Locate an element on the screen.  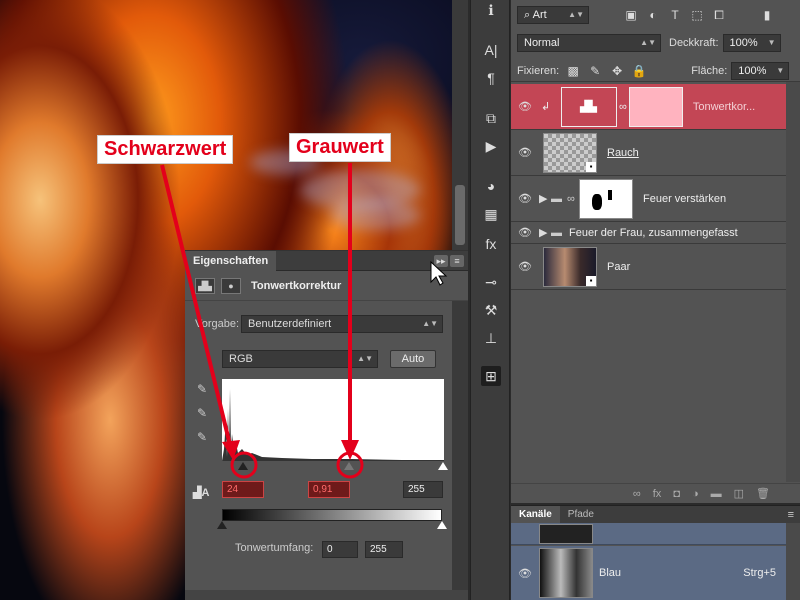
delete-layer-icon: 🗑 is located at coordinates (763, 493).